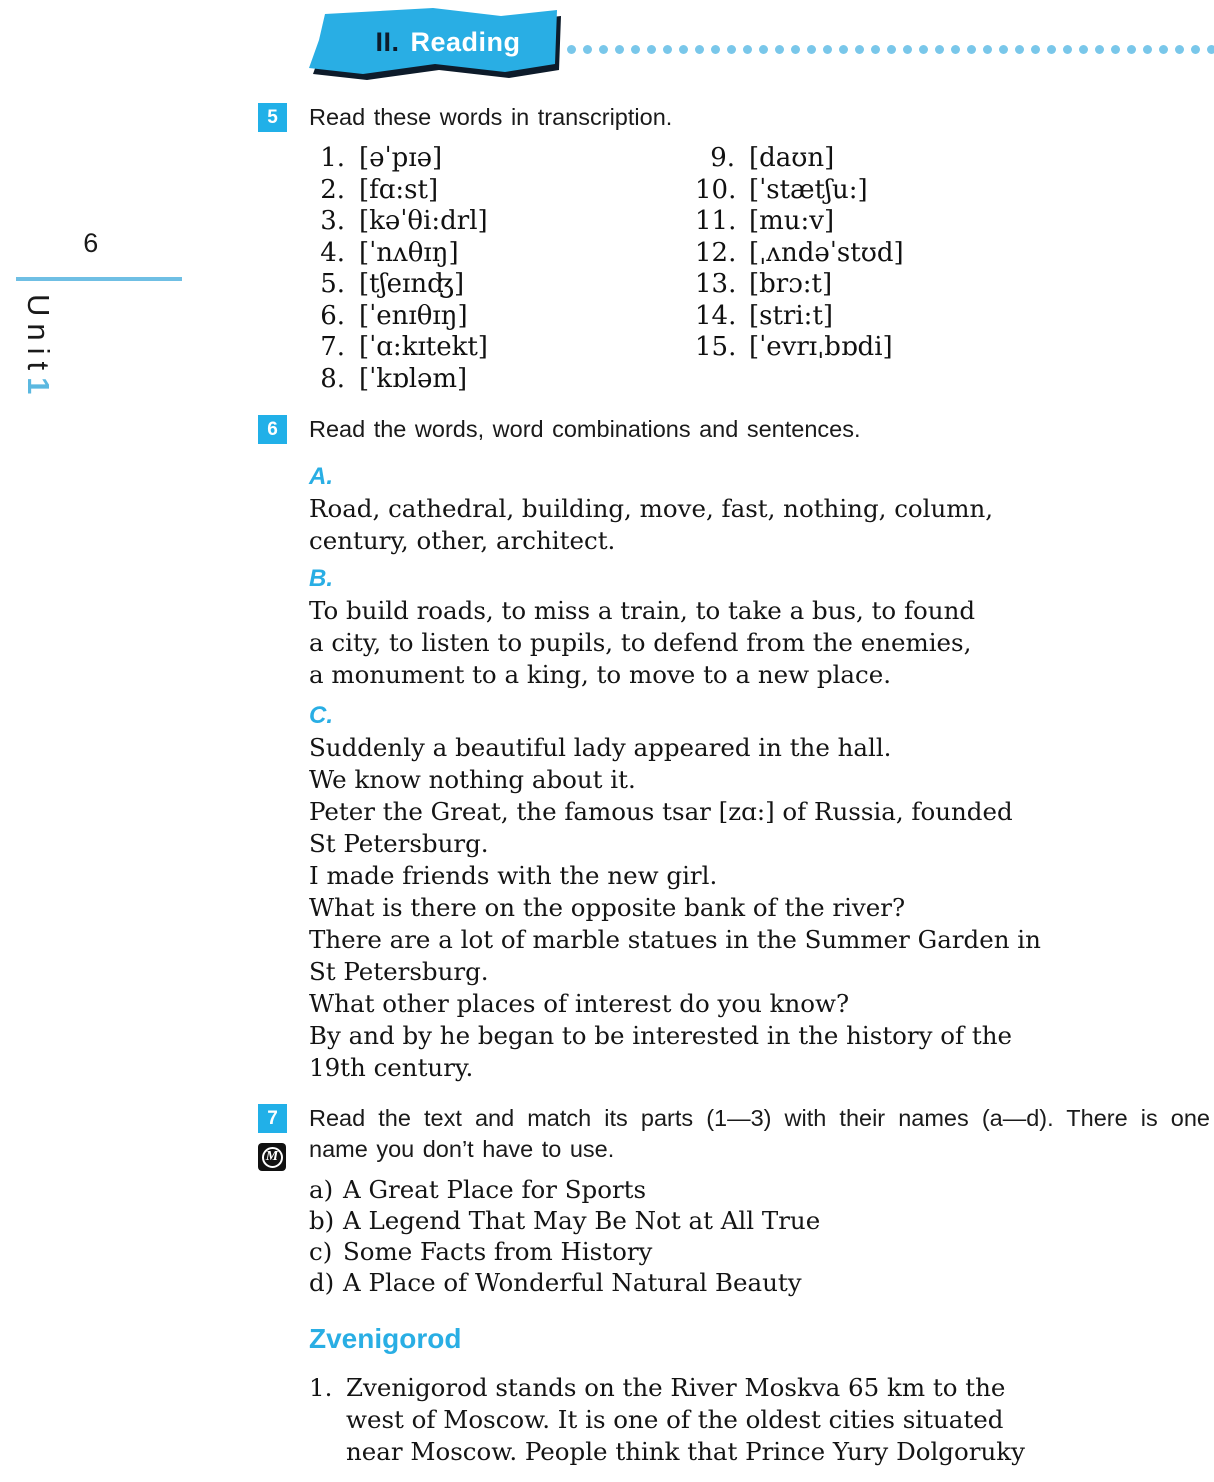  Describe the element at coordinates (91, 243) in the screenshot. I see `page-number: 6` at that location.